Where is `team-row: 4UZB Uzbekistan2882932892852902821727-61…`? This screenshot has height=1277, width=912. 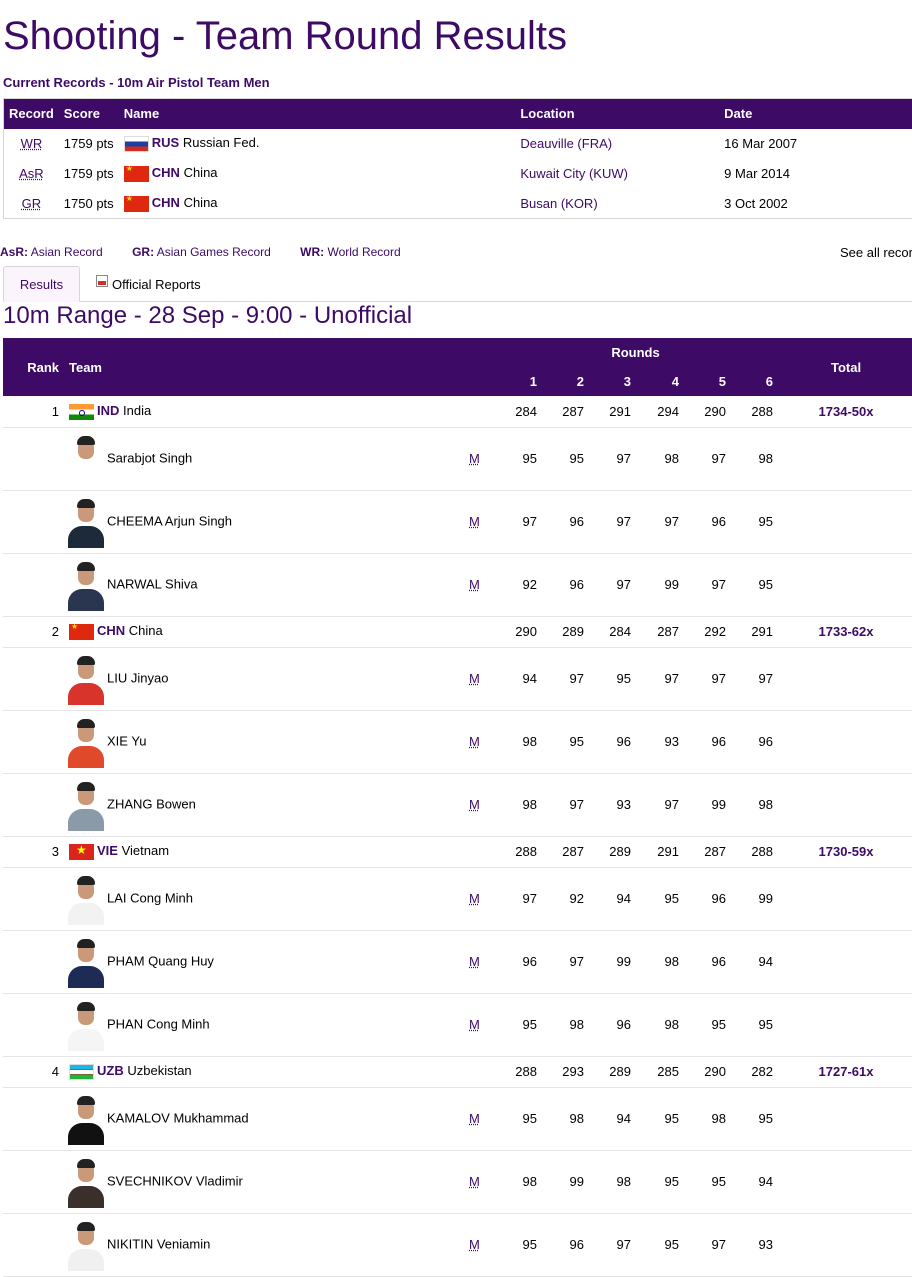 team-row: 4UZB Uzbekistan2882932892852902821727-61… is located at coordinates (457, 1071).